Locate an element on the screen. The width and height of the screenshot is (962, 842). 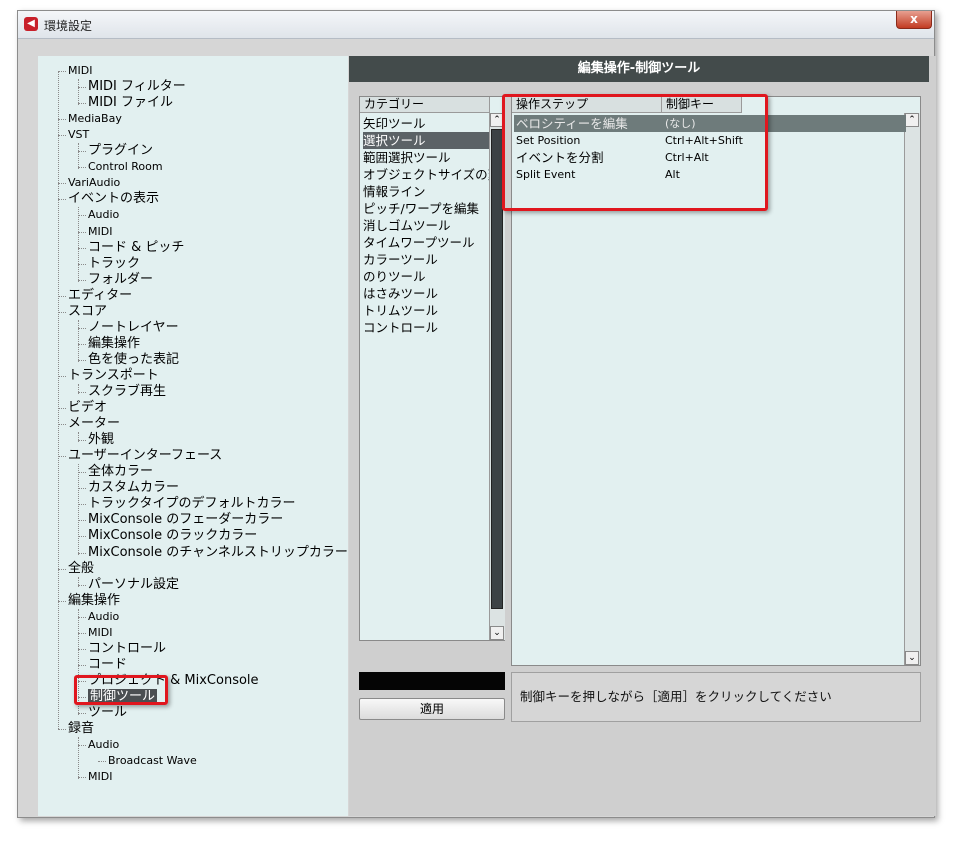
tree-item: エディター is located at coordinates (100, 296).